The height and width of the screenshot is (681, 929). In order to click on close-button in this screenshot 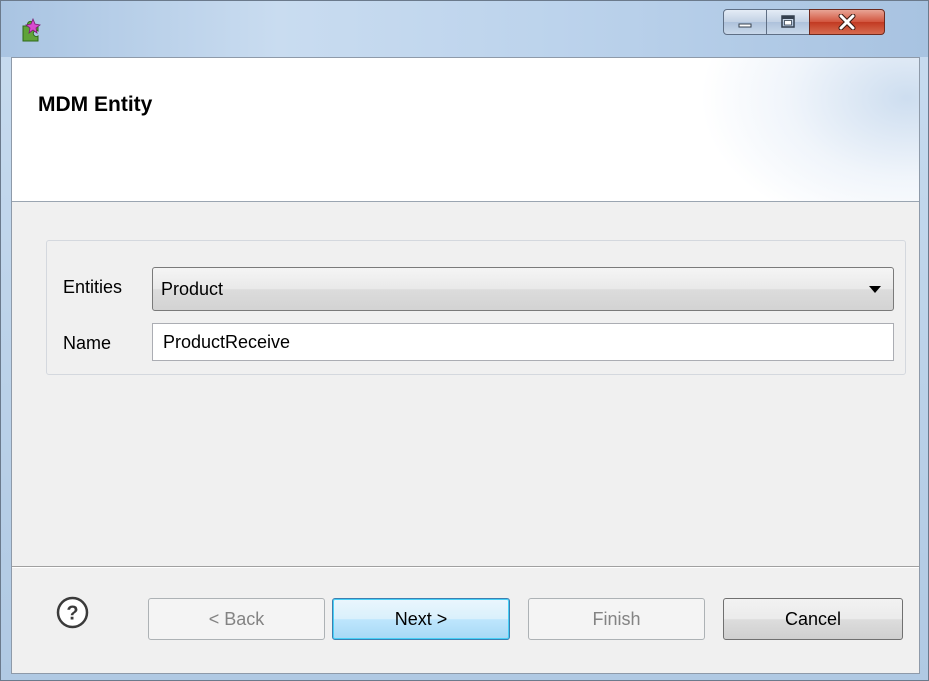, I will do `click(847, 22)`.